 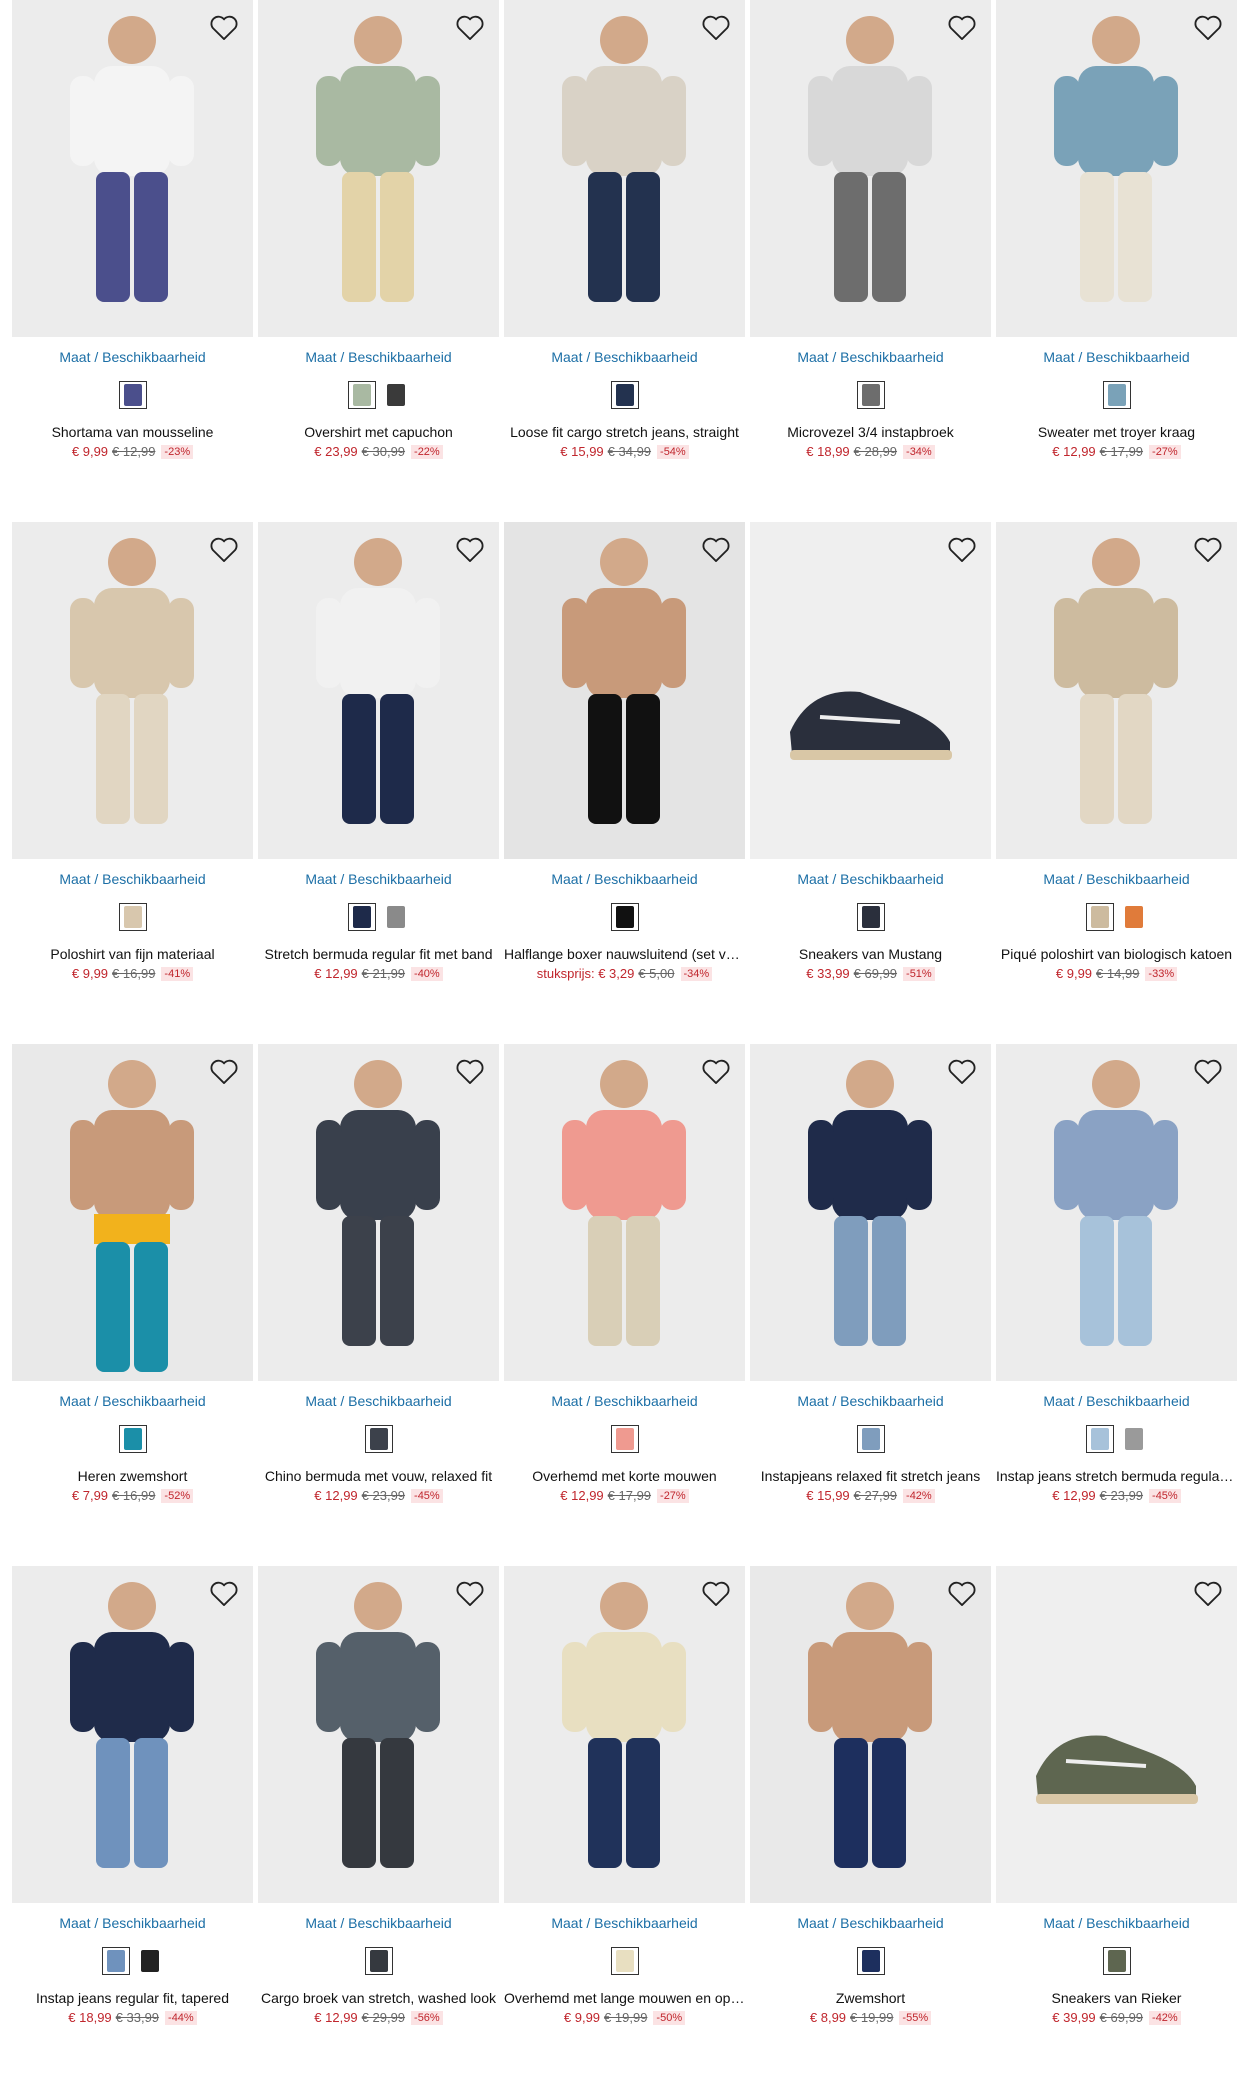 I want to click on product-name: Piqué poloshirt van biologisch katoen, so click(x=1116, y=954).